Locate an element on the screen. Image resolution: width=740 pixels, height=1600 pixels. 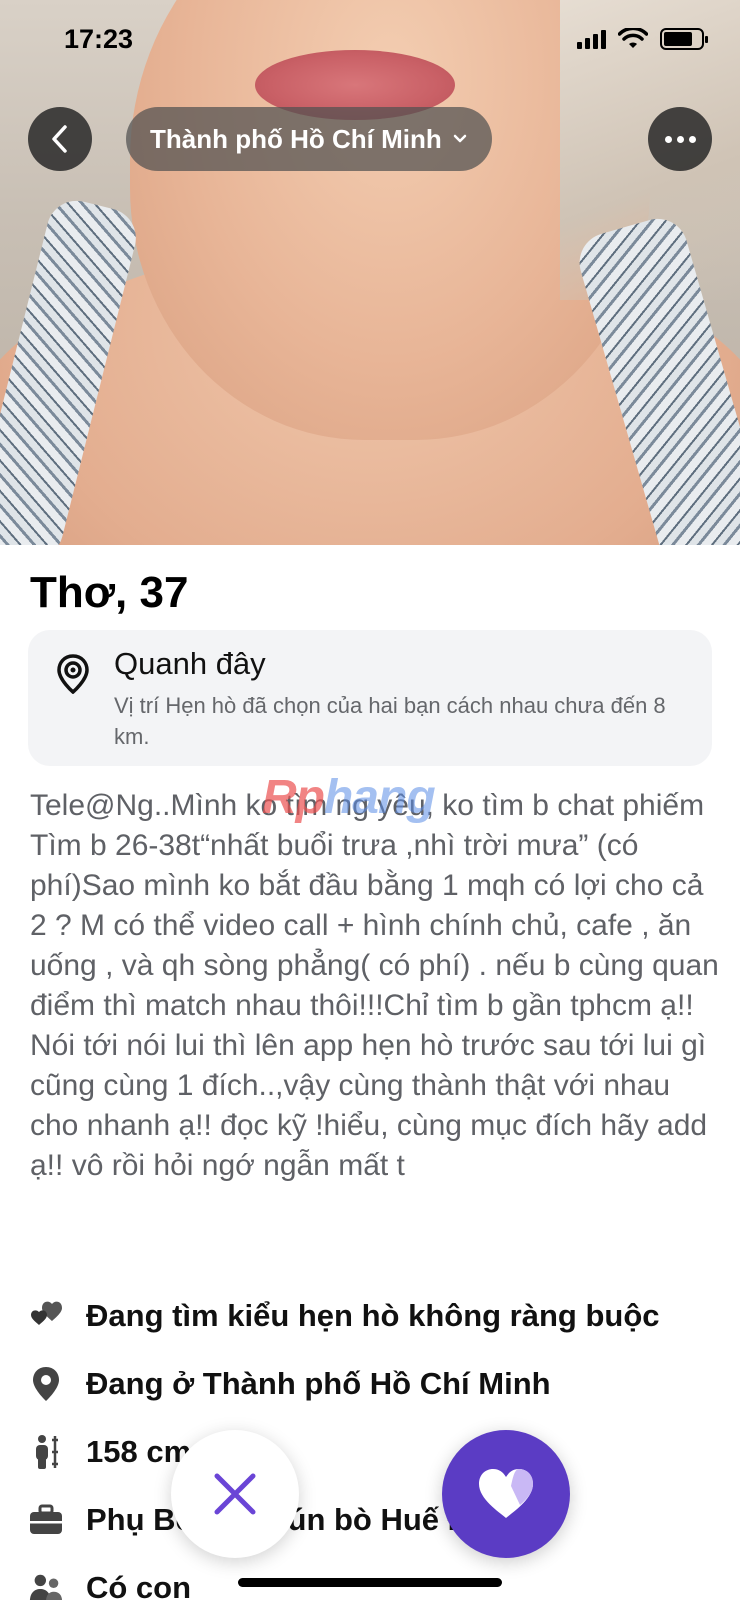
heart-icon is located at coordinates (506, 1493).